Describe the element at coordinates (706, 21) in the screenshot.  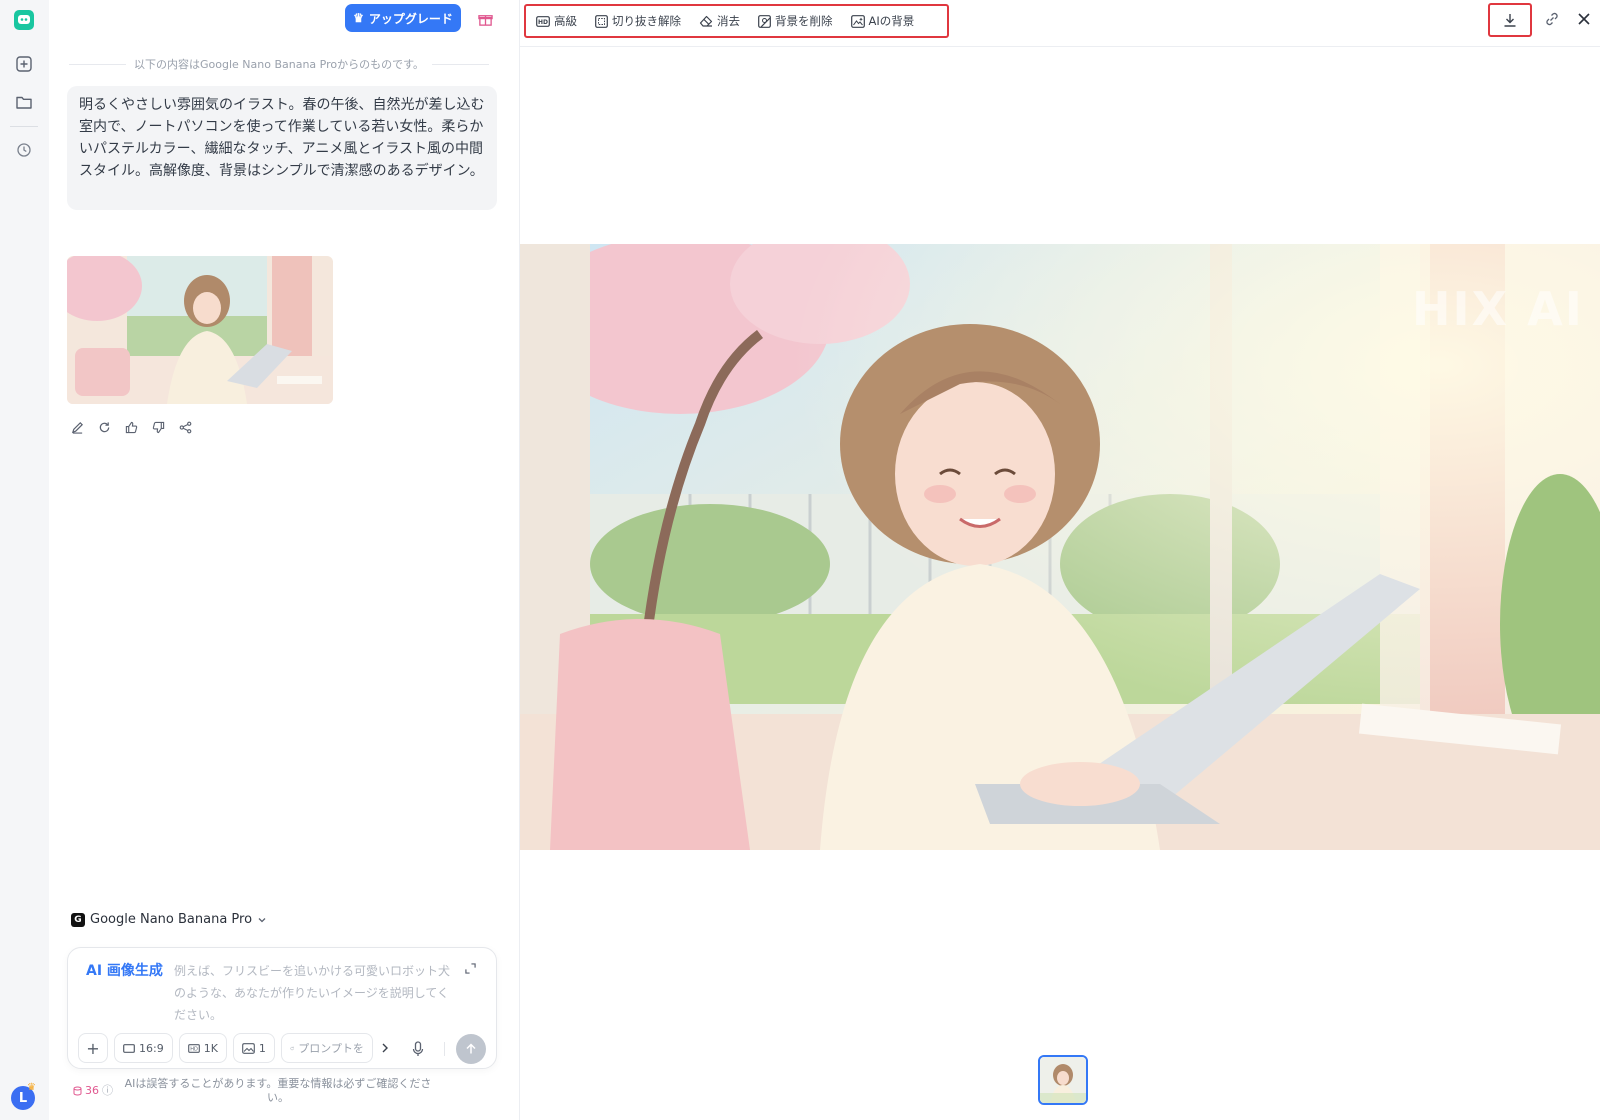
I see `eraser-icon` at that location.